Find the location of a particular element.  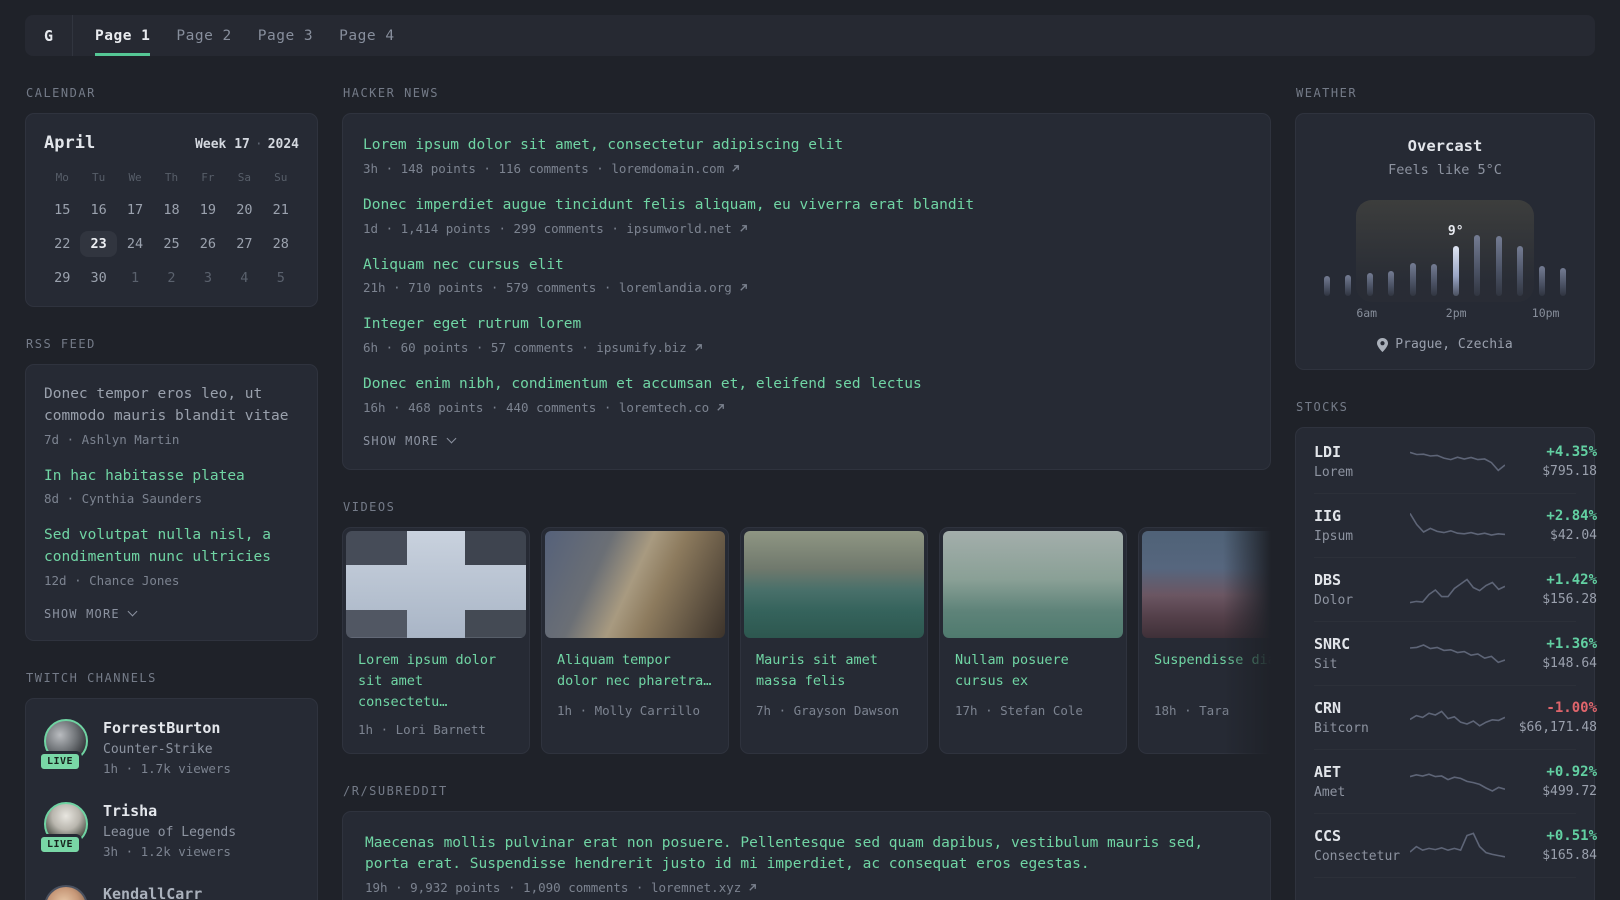

stock-symbol: CCS is located at coordinates (1328, 836).